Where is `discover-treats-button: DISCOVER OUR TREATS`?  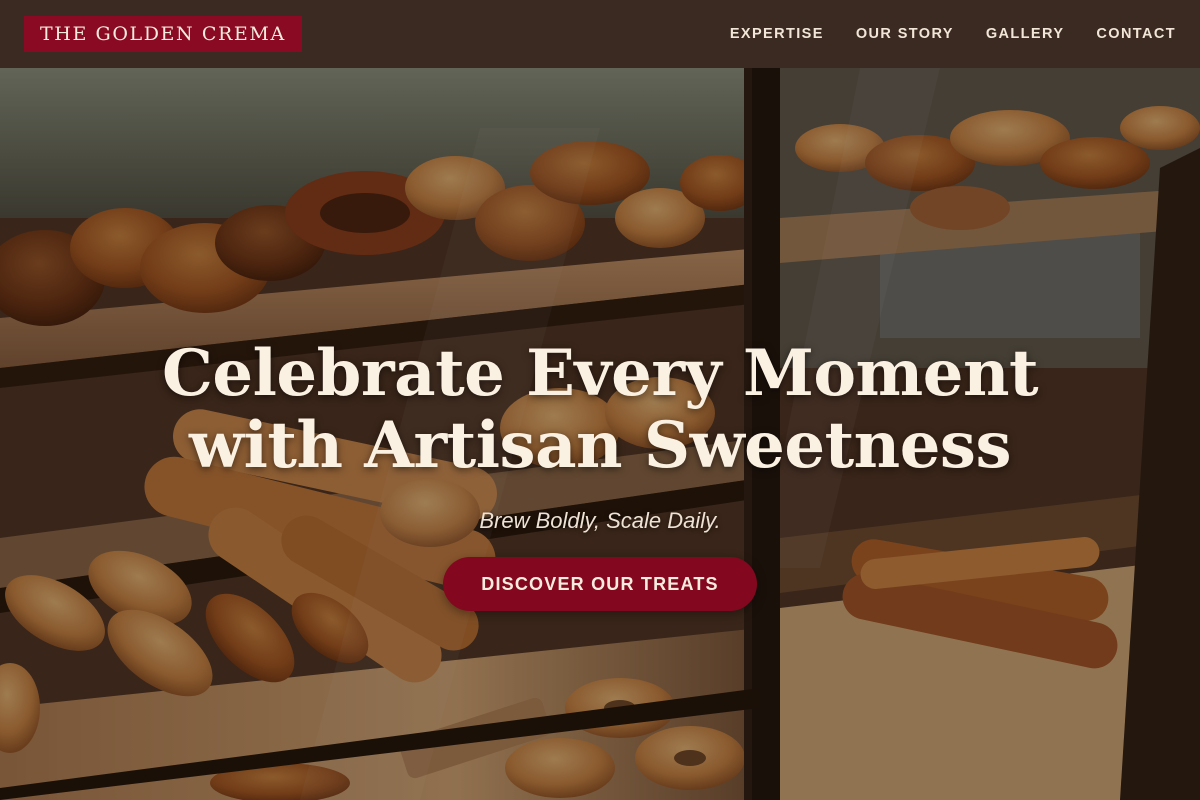
discover-treats-button: DISCOVER OUR TREATS is located at coordinates (600, 584).